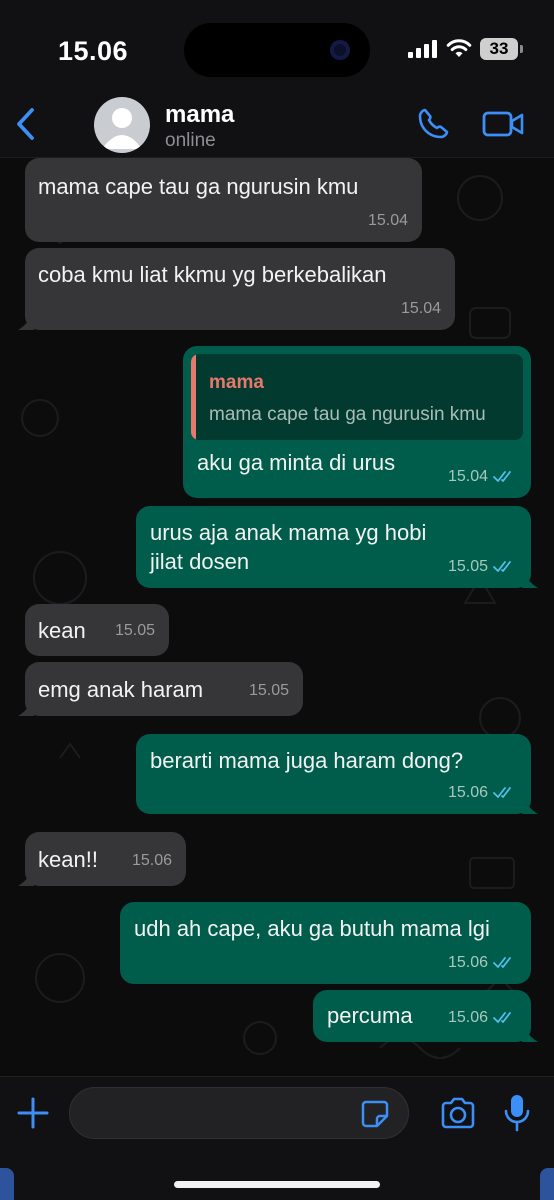 Image resolution: width=554 pixels, height=1200 pixels. I want to click on quote-bar, so click(193, 397).